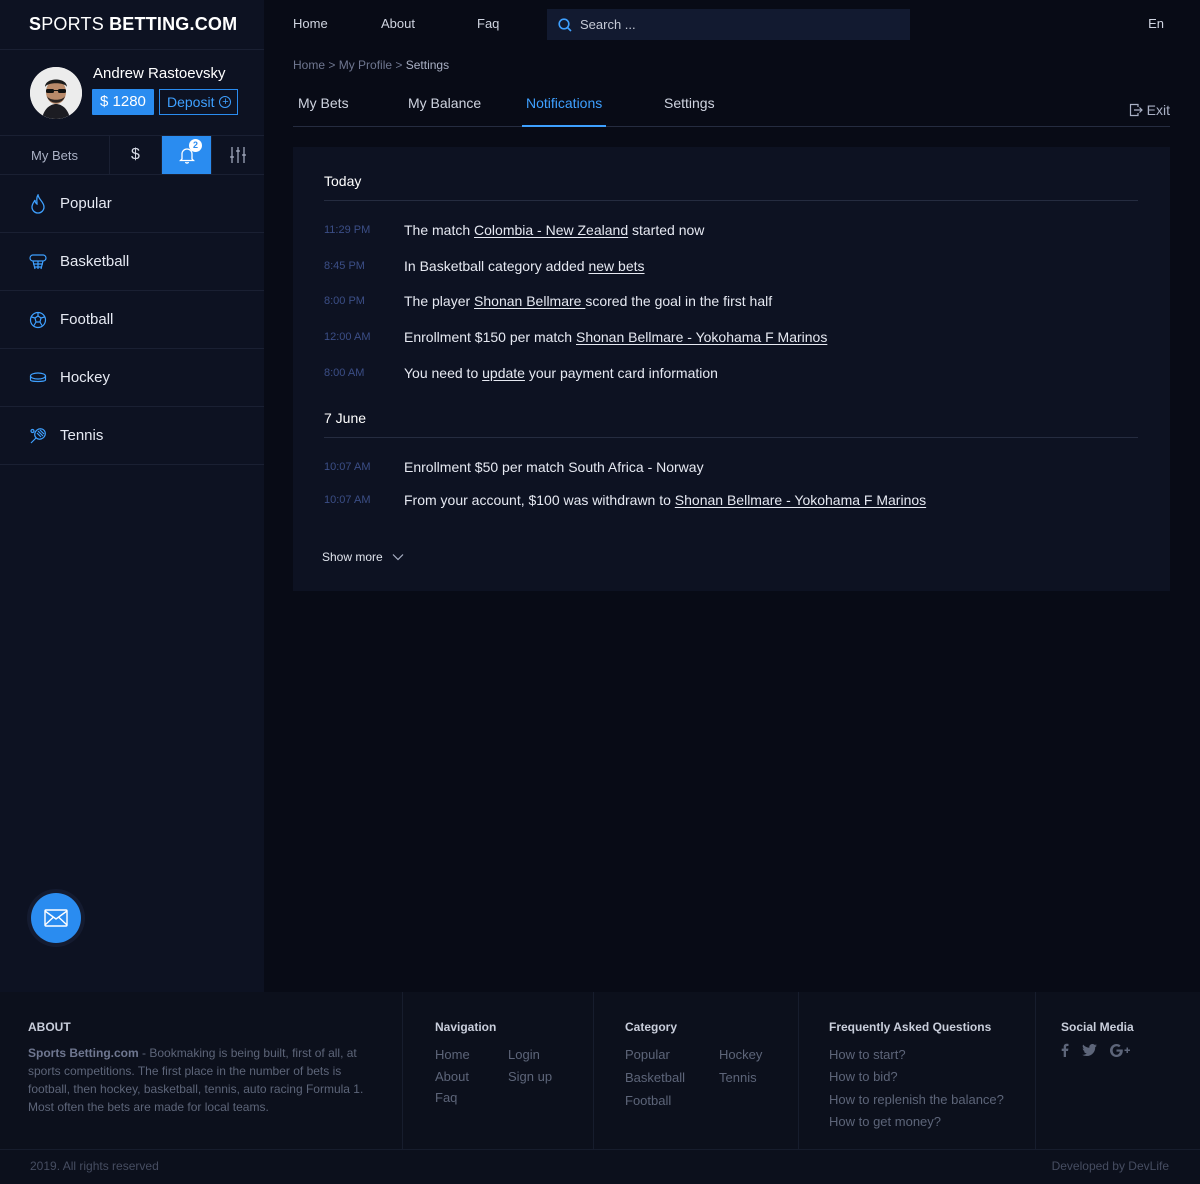  Describe the element at coordinates (1110, 1166) in the screenshot. I see `developer-credit: Developed by DevLife` at that location.